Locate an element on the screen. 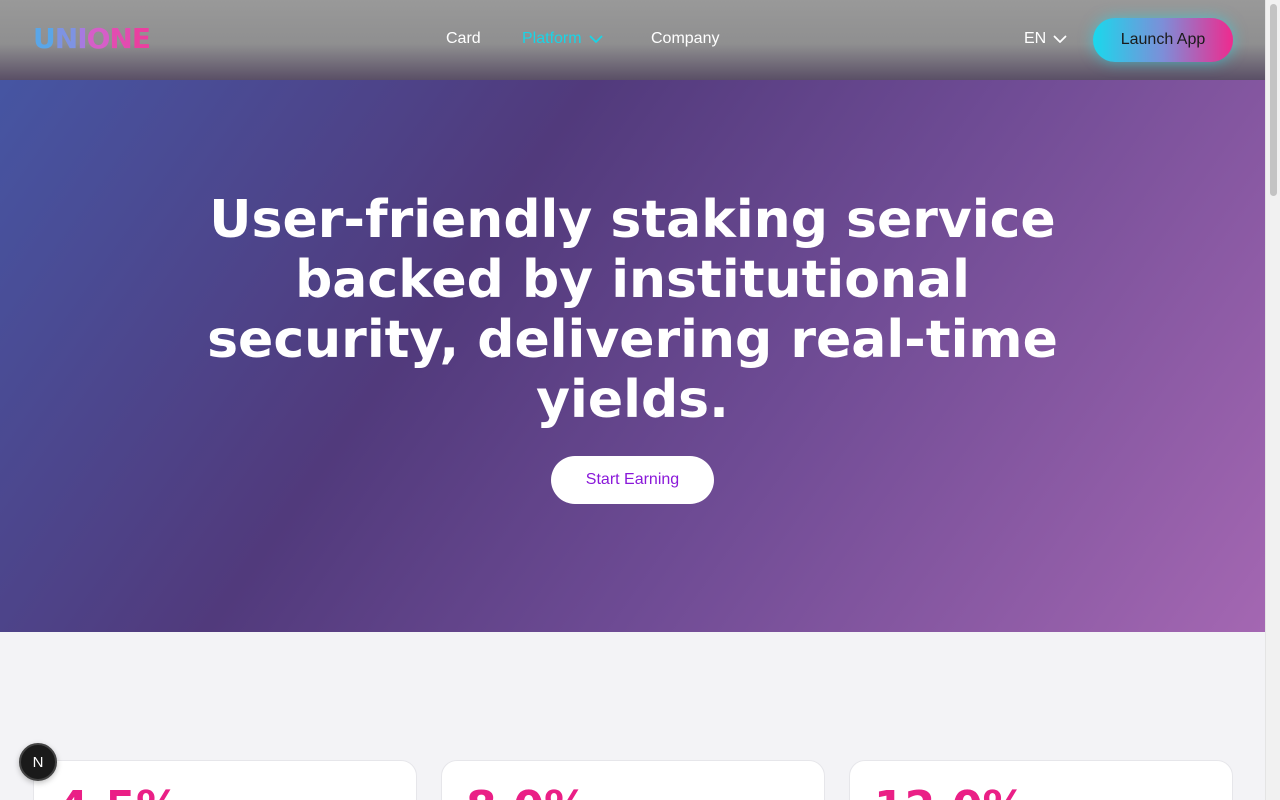 This screenshot has height=800, width=1280. stat-card: 12.0% is located at coordinates (1041, 780).